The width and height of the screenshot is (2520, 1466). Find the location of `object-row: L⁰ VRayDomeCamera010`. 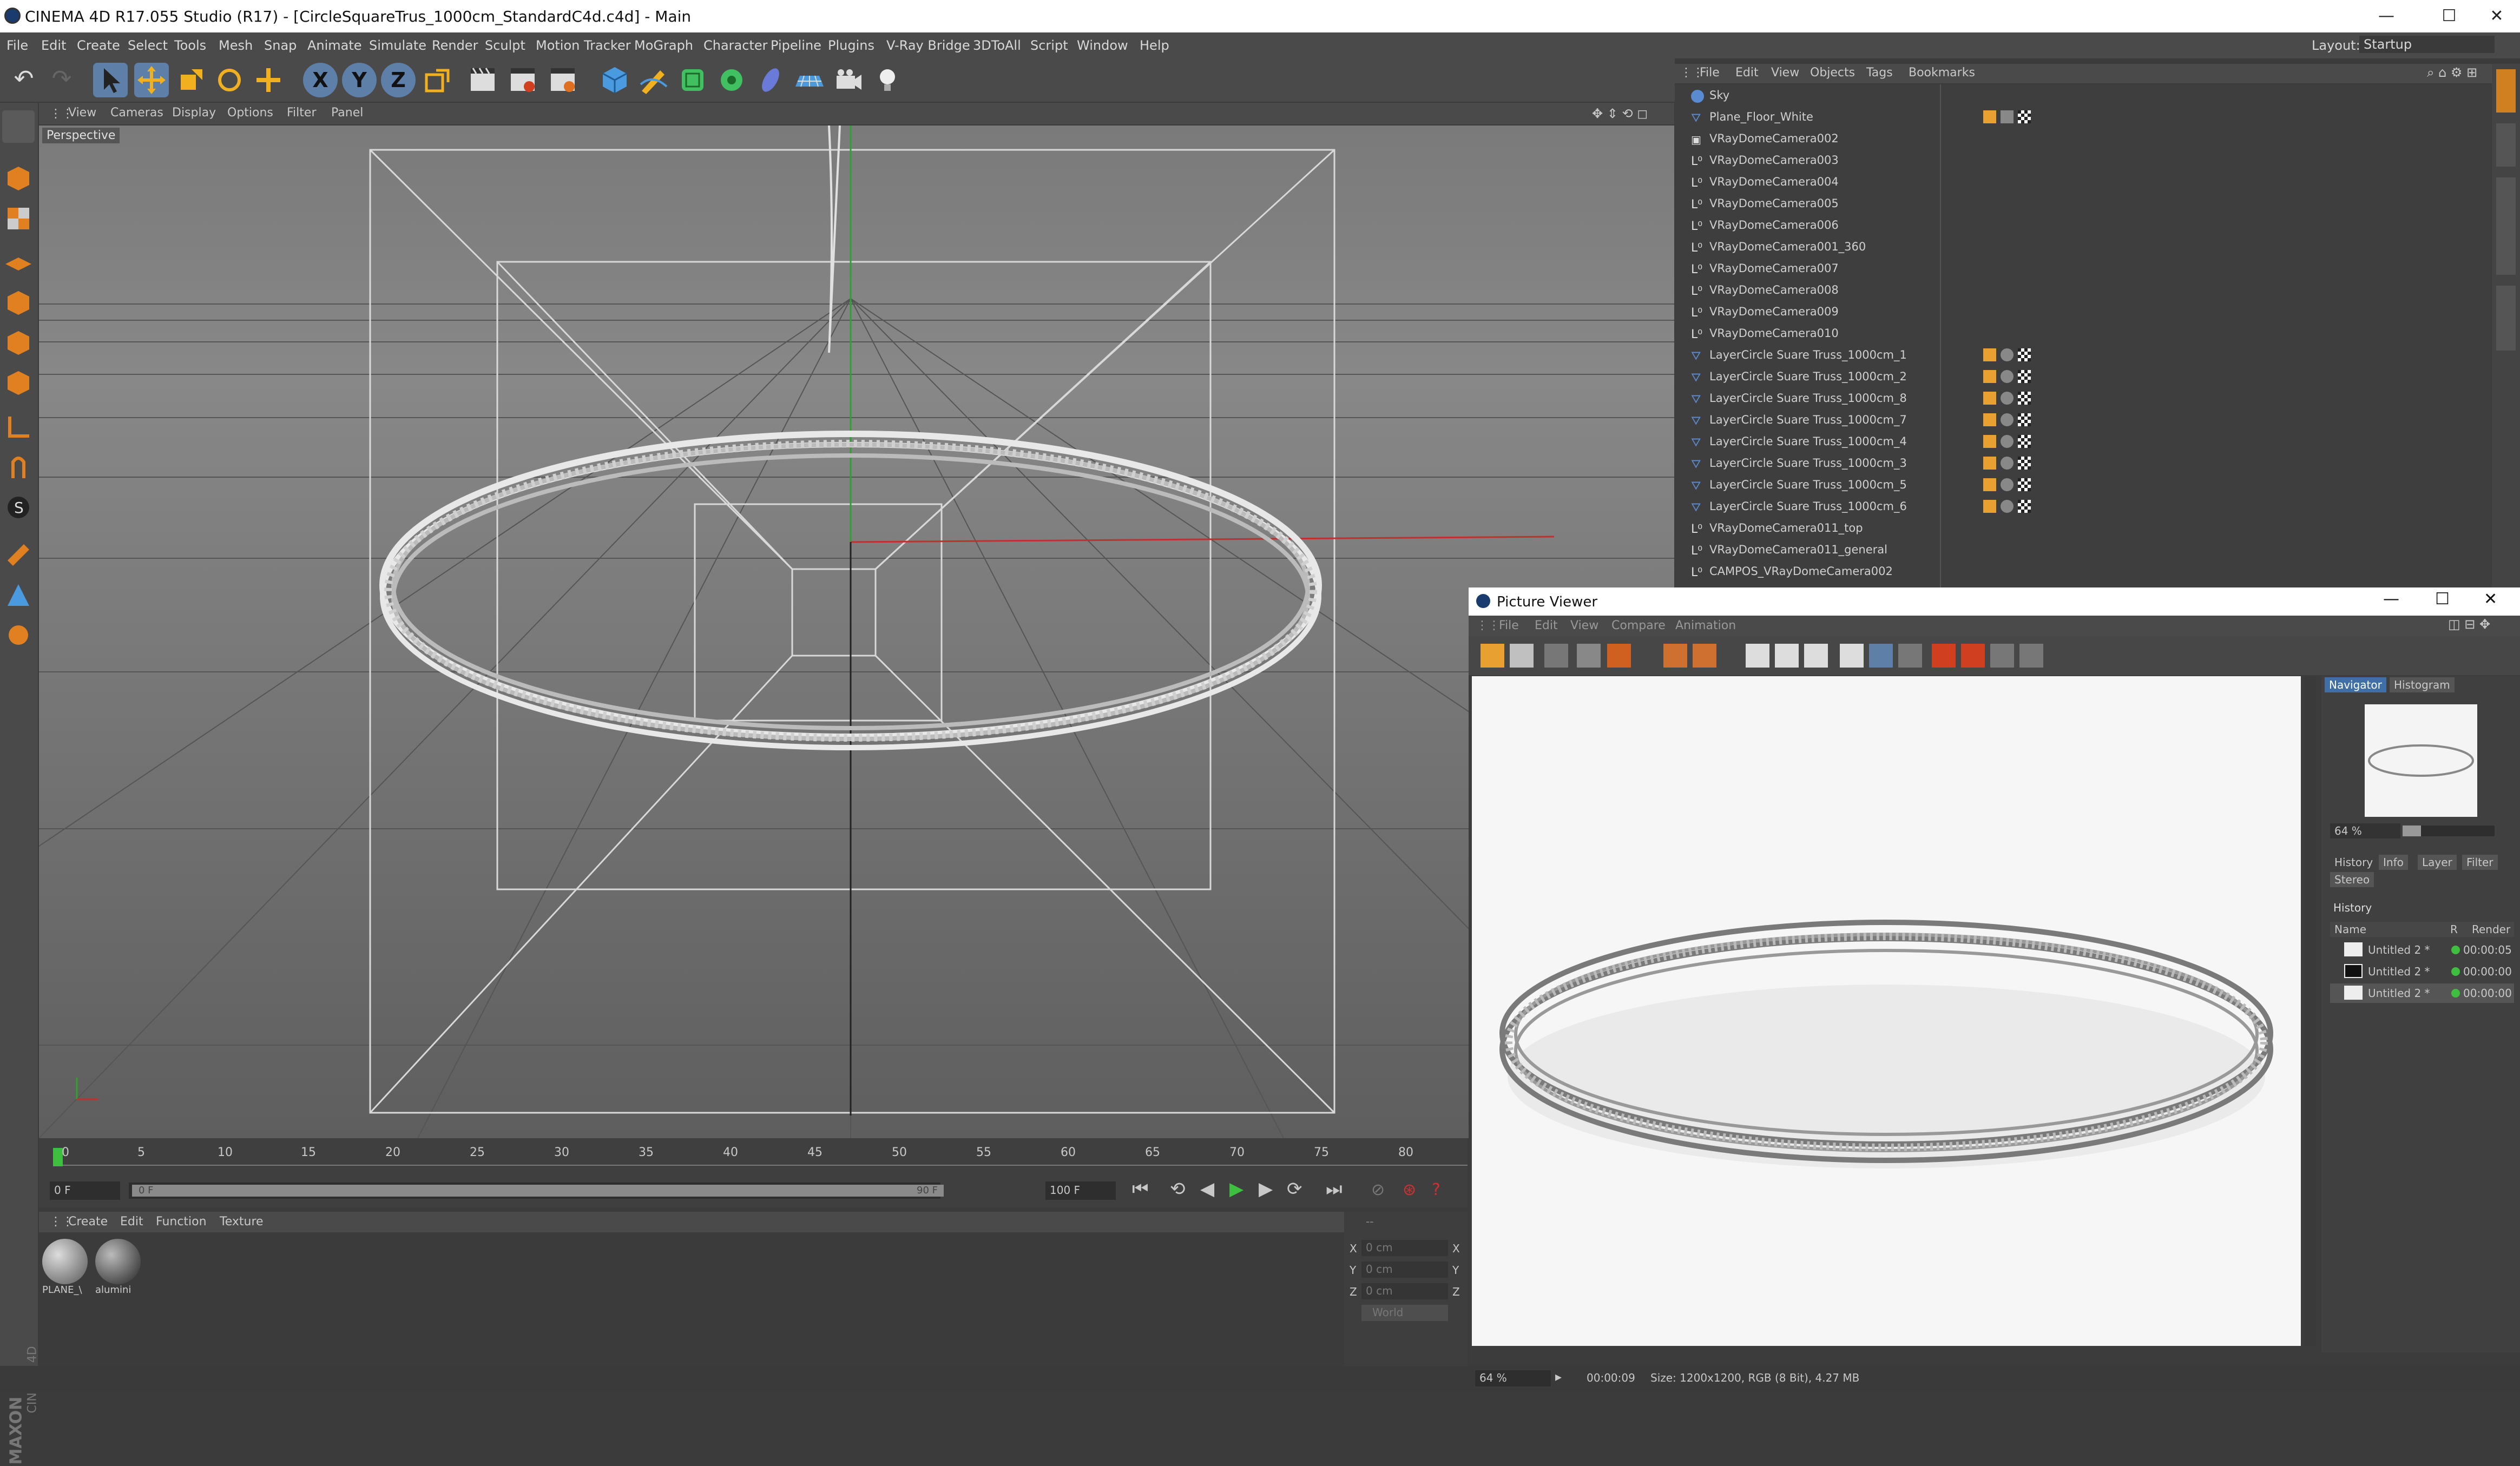

object-row: L⁰ VRayDomeCamera010 is located at coordinates (2083, 334).